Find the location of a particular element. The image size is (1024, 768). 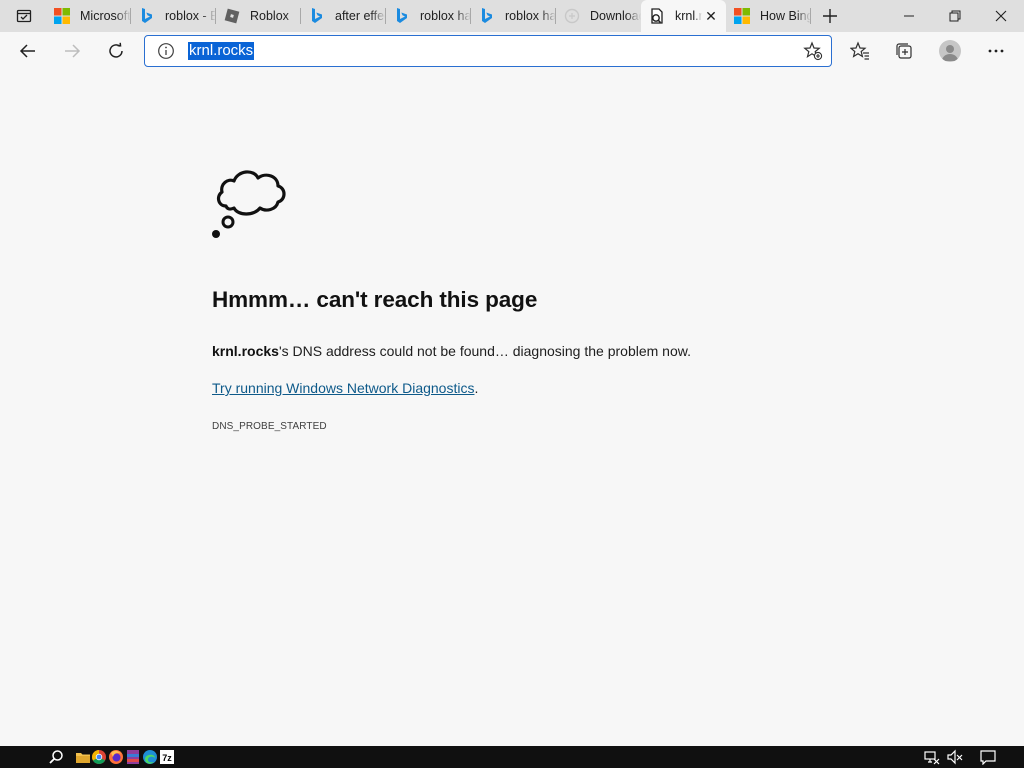

tab-roblox-hacks-1: roblox hacks is located at coordinates (428, 16).